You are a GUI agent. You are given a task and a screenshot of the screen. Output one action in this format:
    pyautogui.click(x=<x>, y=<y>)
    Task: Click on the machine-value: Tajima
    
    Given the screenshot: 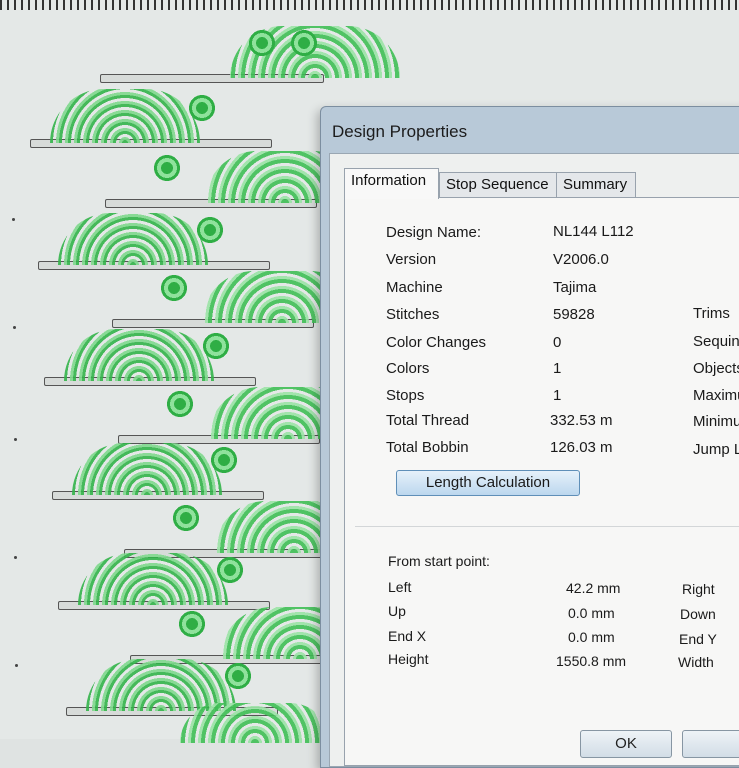 What is the action you would take?
    pyautogui.click(x=575, y=287)
    